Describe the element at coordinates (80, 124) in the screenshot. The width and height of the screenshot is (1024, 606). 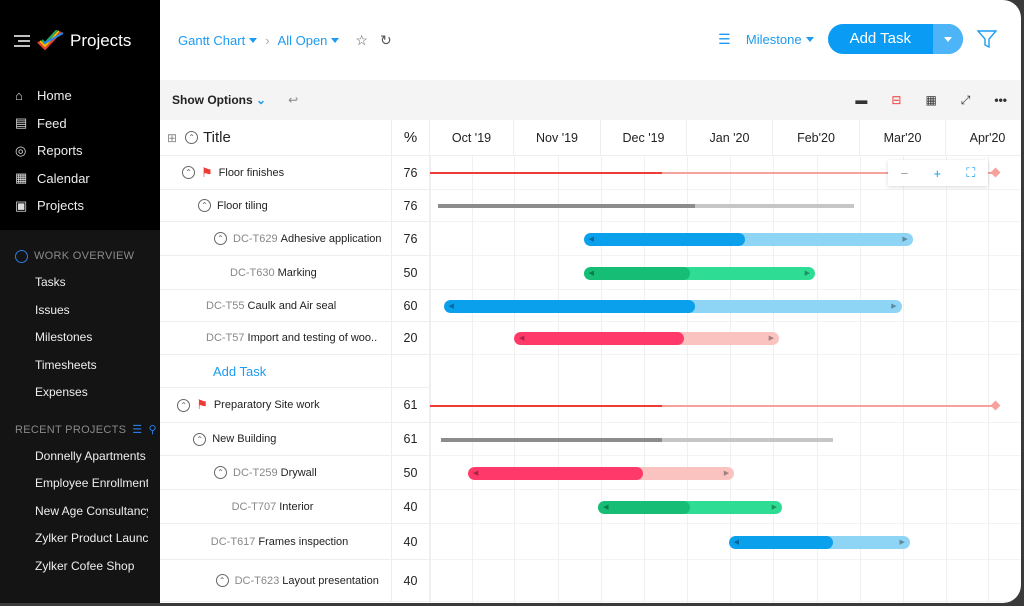
I see `sidebar-item-feed: ▤ Feed` at that location.